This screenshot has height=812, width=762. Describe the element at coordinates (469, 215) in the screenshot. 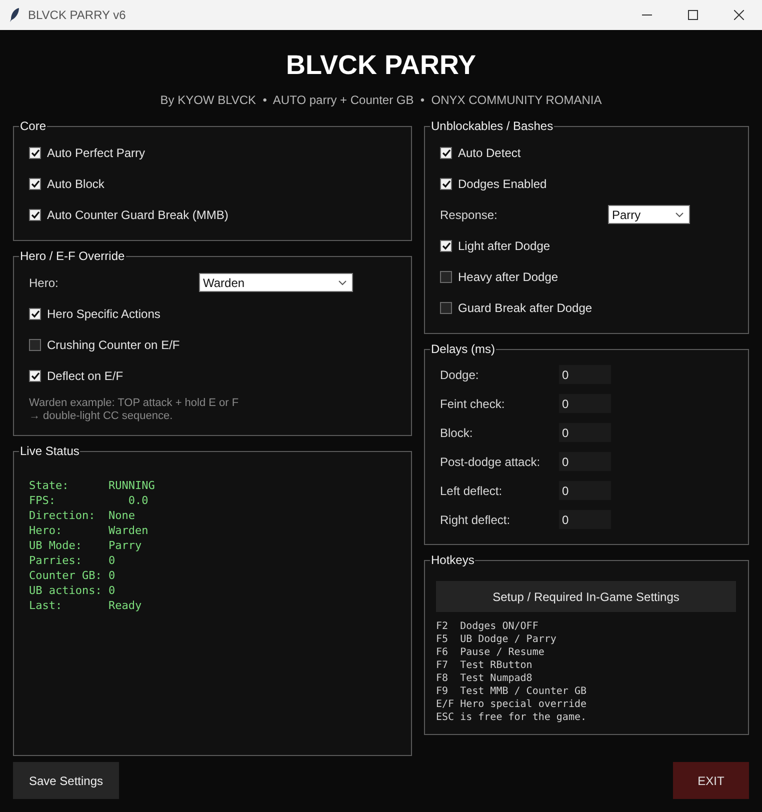

I see `field-label: Response:` at that location.